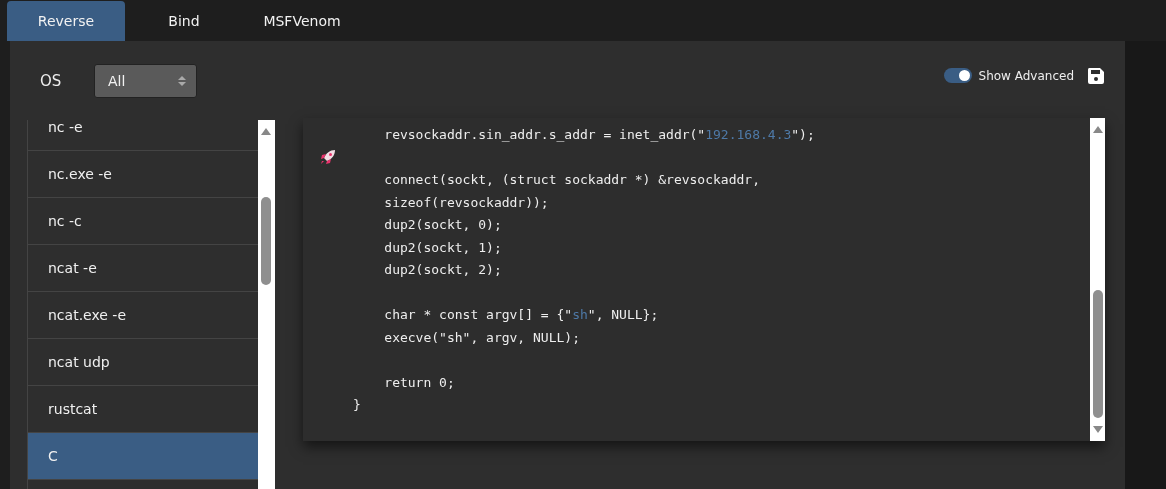 This screenshot has width=1166, height=489. Describe the element at coordinates (443, 247) in the screenshot. I see `code-line: dup2(sockt, 1);` at that location.